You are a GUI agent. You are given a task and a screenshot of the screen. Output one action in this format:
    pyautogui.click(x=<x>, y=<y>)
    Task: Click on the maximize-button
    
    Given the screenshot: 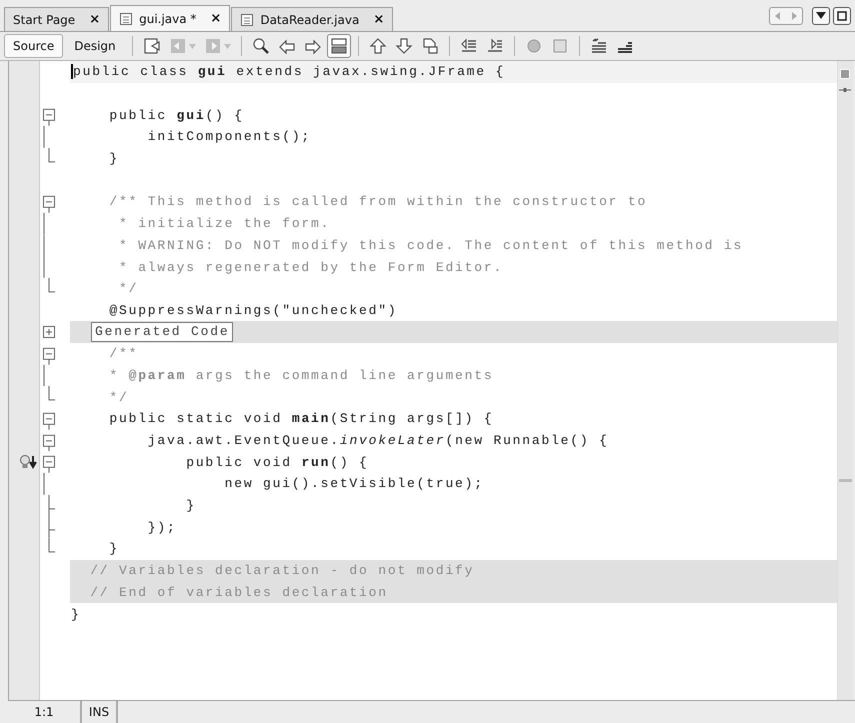 What is the action you would take?
    pyautogui.click(x=842, y=15)
    